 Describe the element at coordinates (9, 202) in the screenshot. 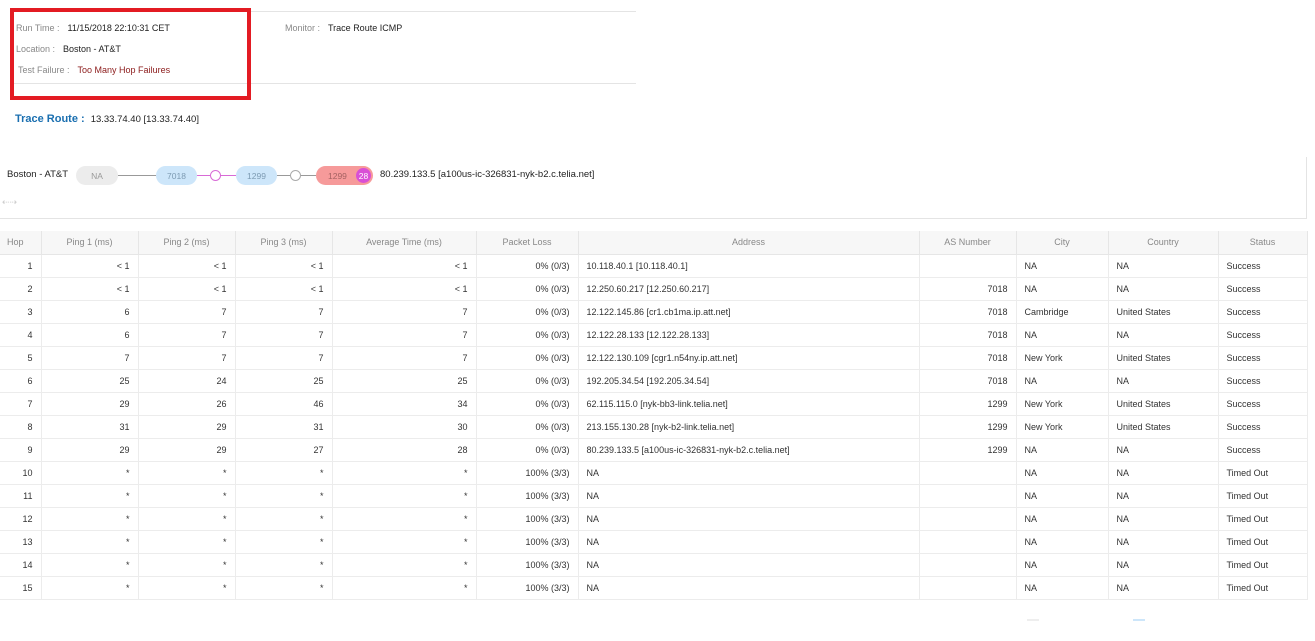

I see `expand-arrows-icon: ⇠⇢` at that location.